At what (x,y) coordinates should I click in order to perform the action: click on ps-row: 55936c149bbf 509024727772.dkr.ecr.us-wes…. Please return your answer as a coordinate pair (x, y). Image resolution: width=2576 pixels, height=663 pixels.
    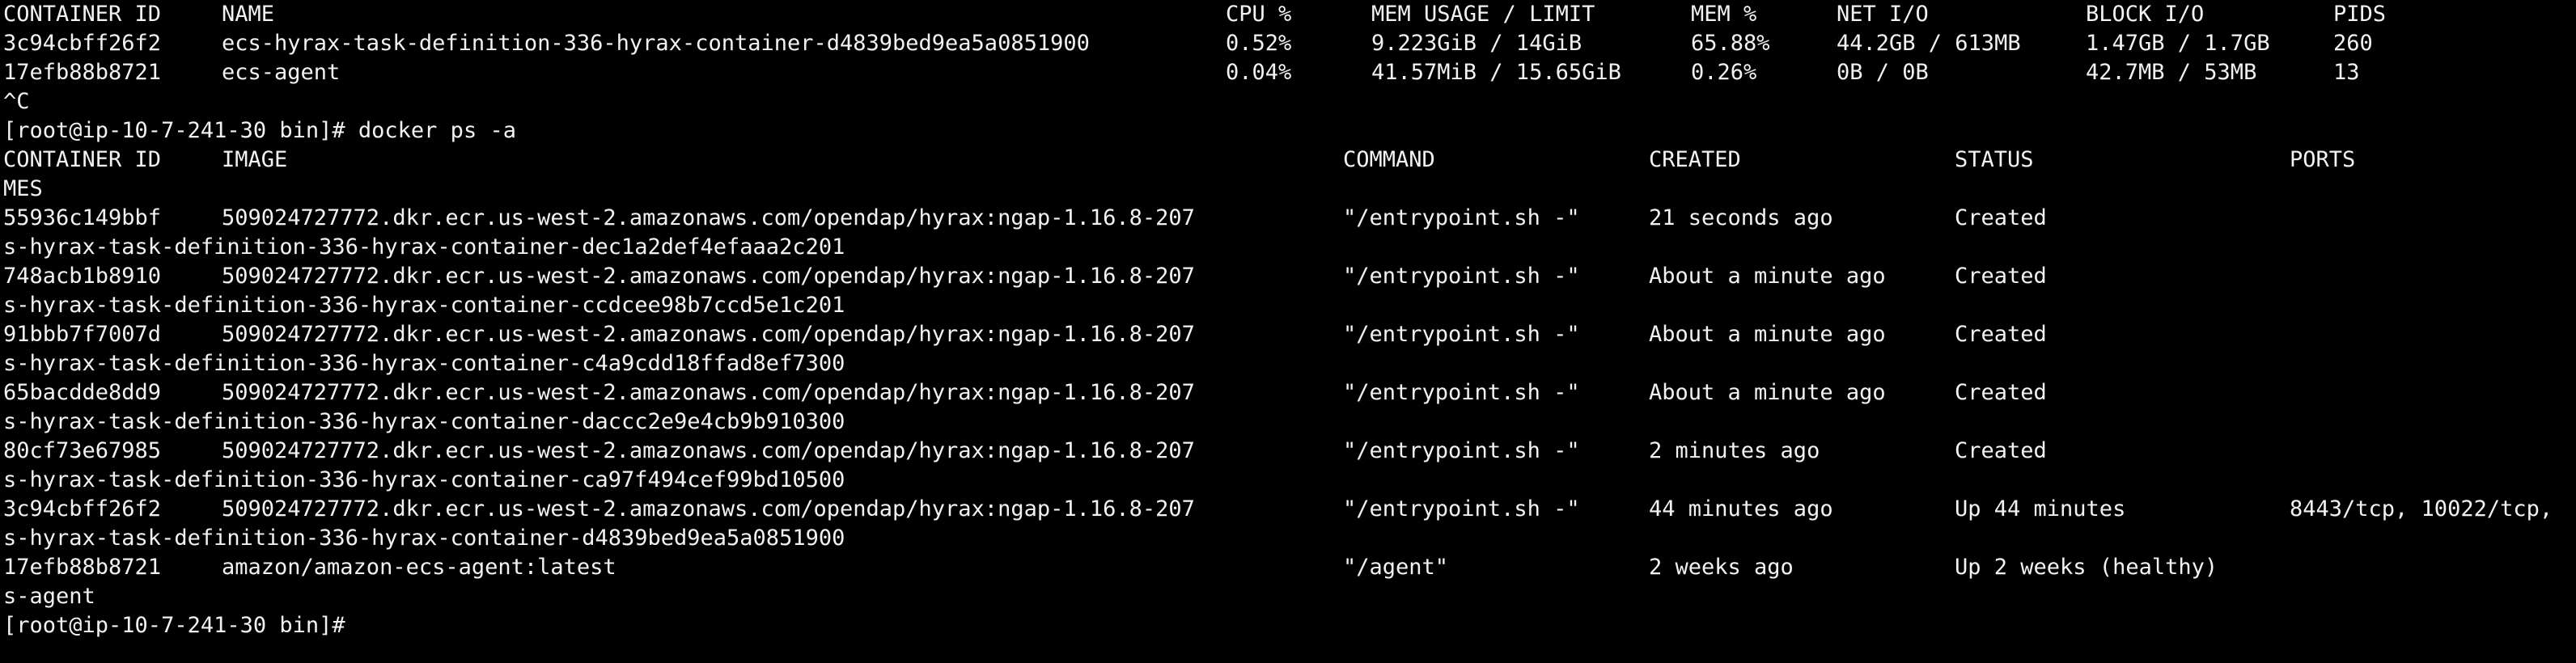
    Looking at the image, I should click on (1288, 218).